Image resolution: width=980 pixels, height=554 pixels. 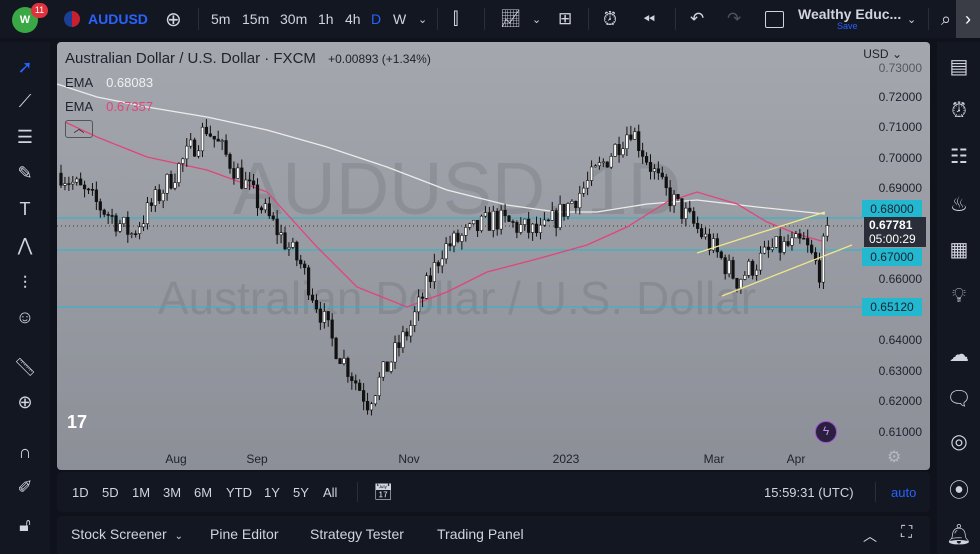 What do you see at coordinates (239, 492) in the screenshot?
I see `range-ytd: YTD` at bounding box center [239, 492].